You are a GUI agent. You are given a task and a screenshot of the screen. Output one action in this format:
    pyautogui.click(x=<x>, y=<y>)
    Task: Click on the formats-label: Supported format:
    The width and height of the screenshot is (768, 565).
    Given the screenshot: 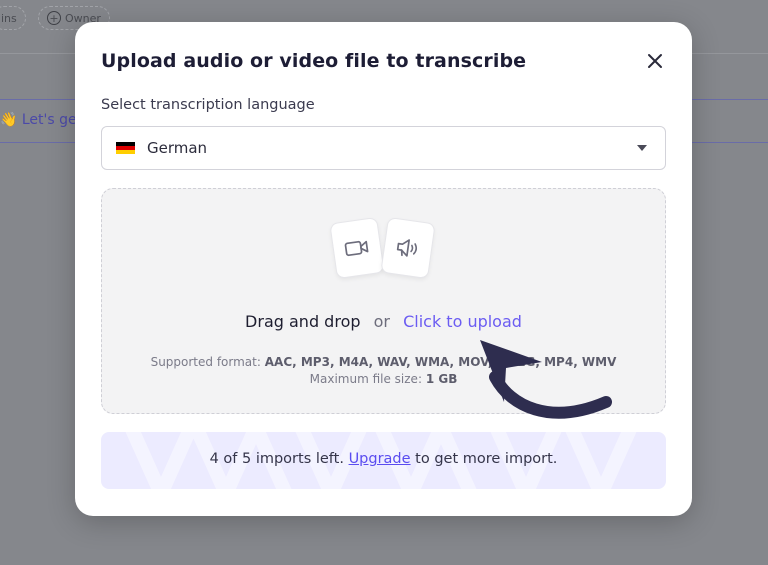 What is the action you would take?
    pyautogui.click(x=205, y=362)
    